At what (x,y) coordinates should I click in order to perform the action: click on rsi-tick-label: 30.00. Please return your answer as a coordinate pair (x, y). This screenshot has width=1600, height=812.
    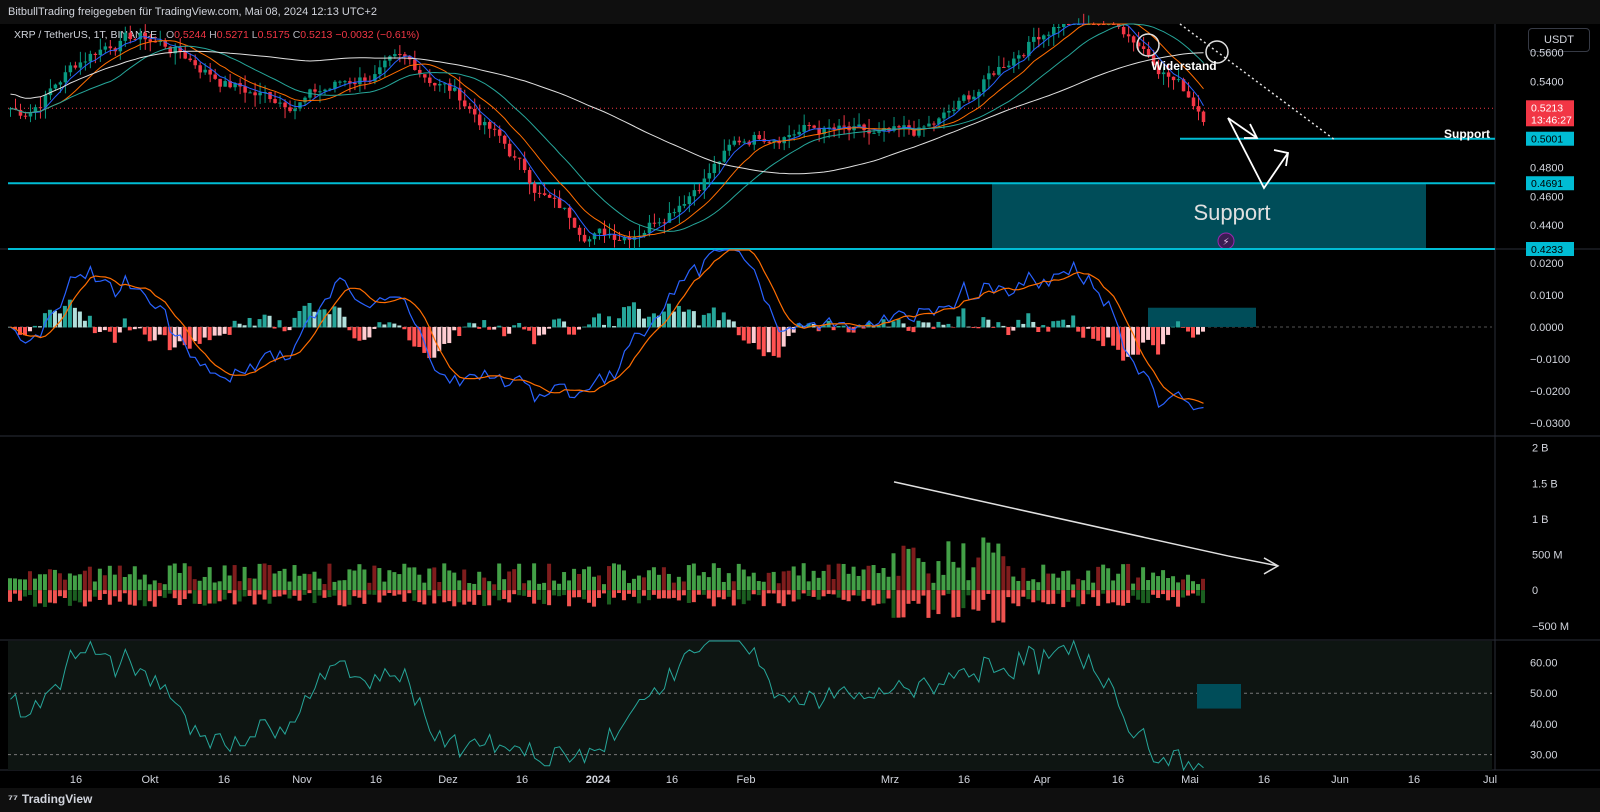
    Looking at the image, I should click on (1544, 756).